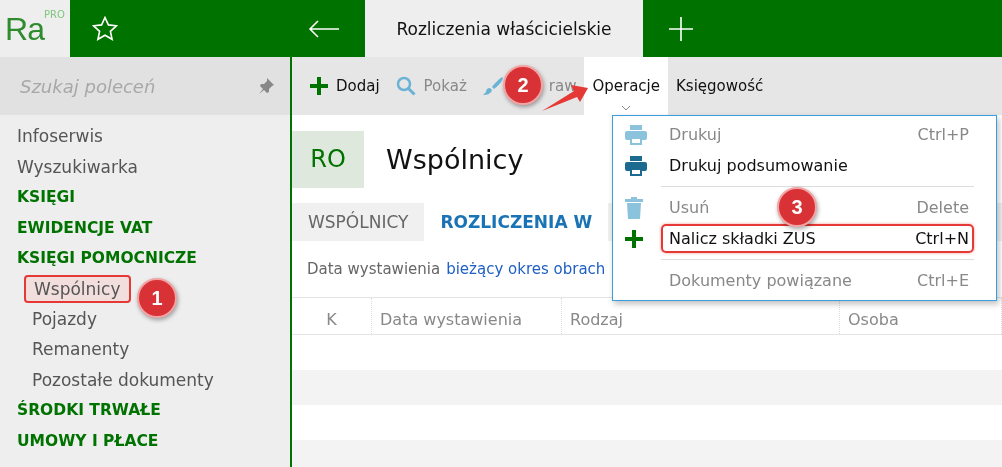 The image size is (1002, 467). Describe the element at coordinates (81, 349) in the screenshot. I see `sidebar-item: Remanenty` at that location.